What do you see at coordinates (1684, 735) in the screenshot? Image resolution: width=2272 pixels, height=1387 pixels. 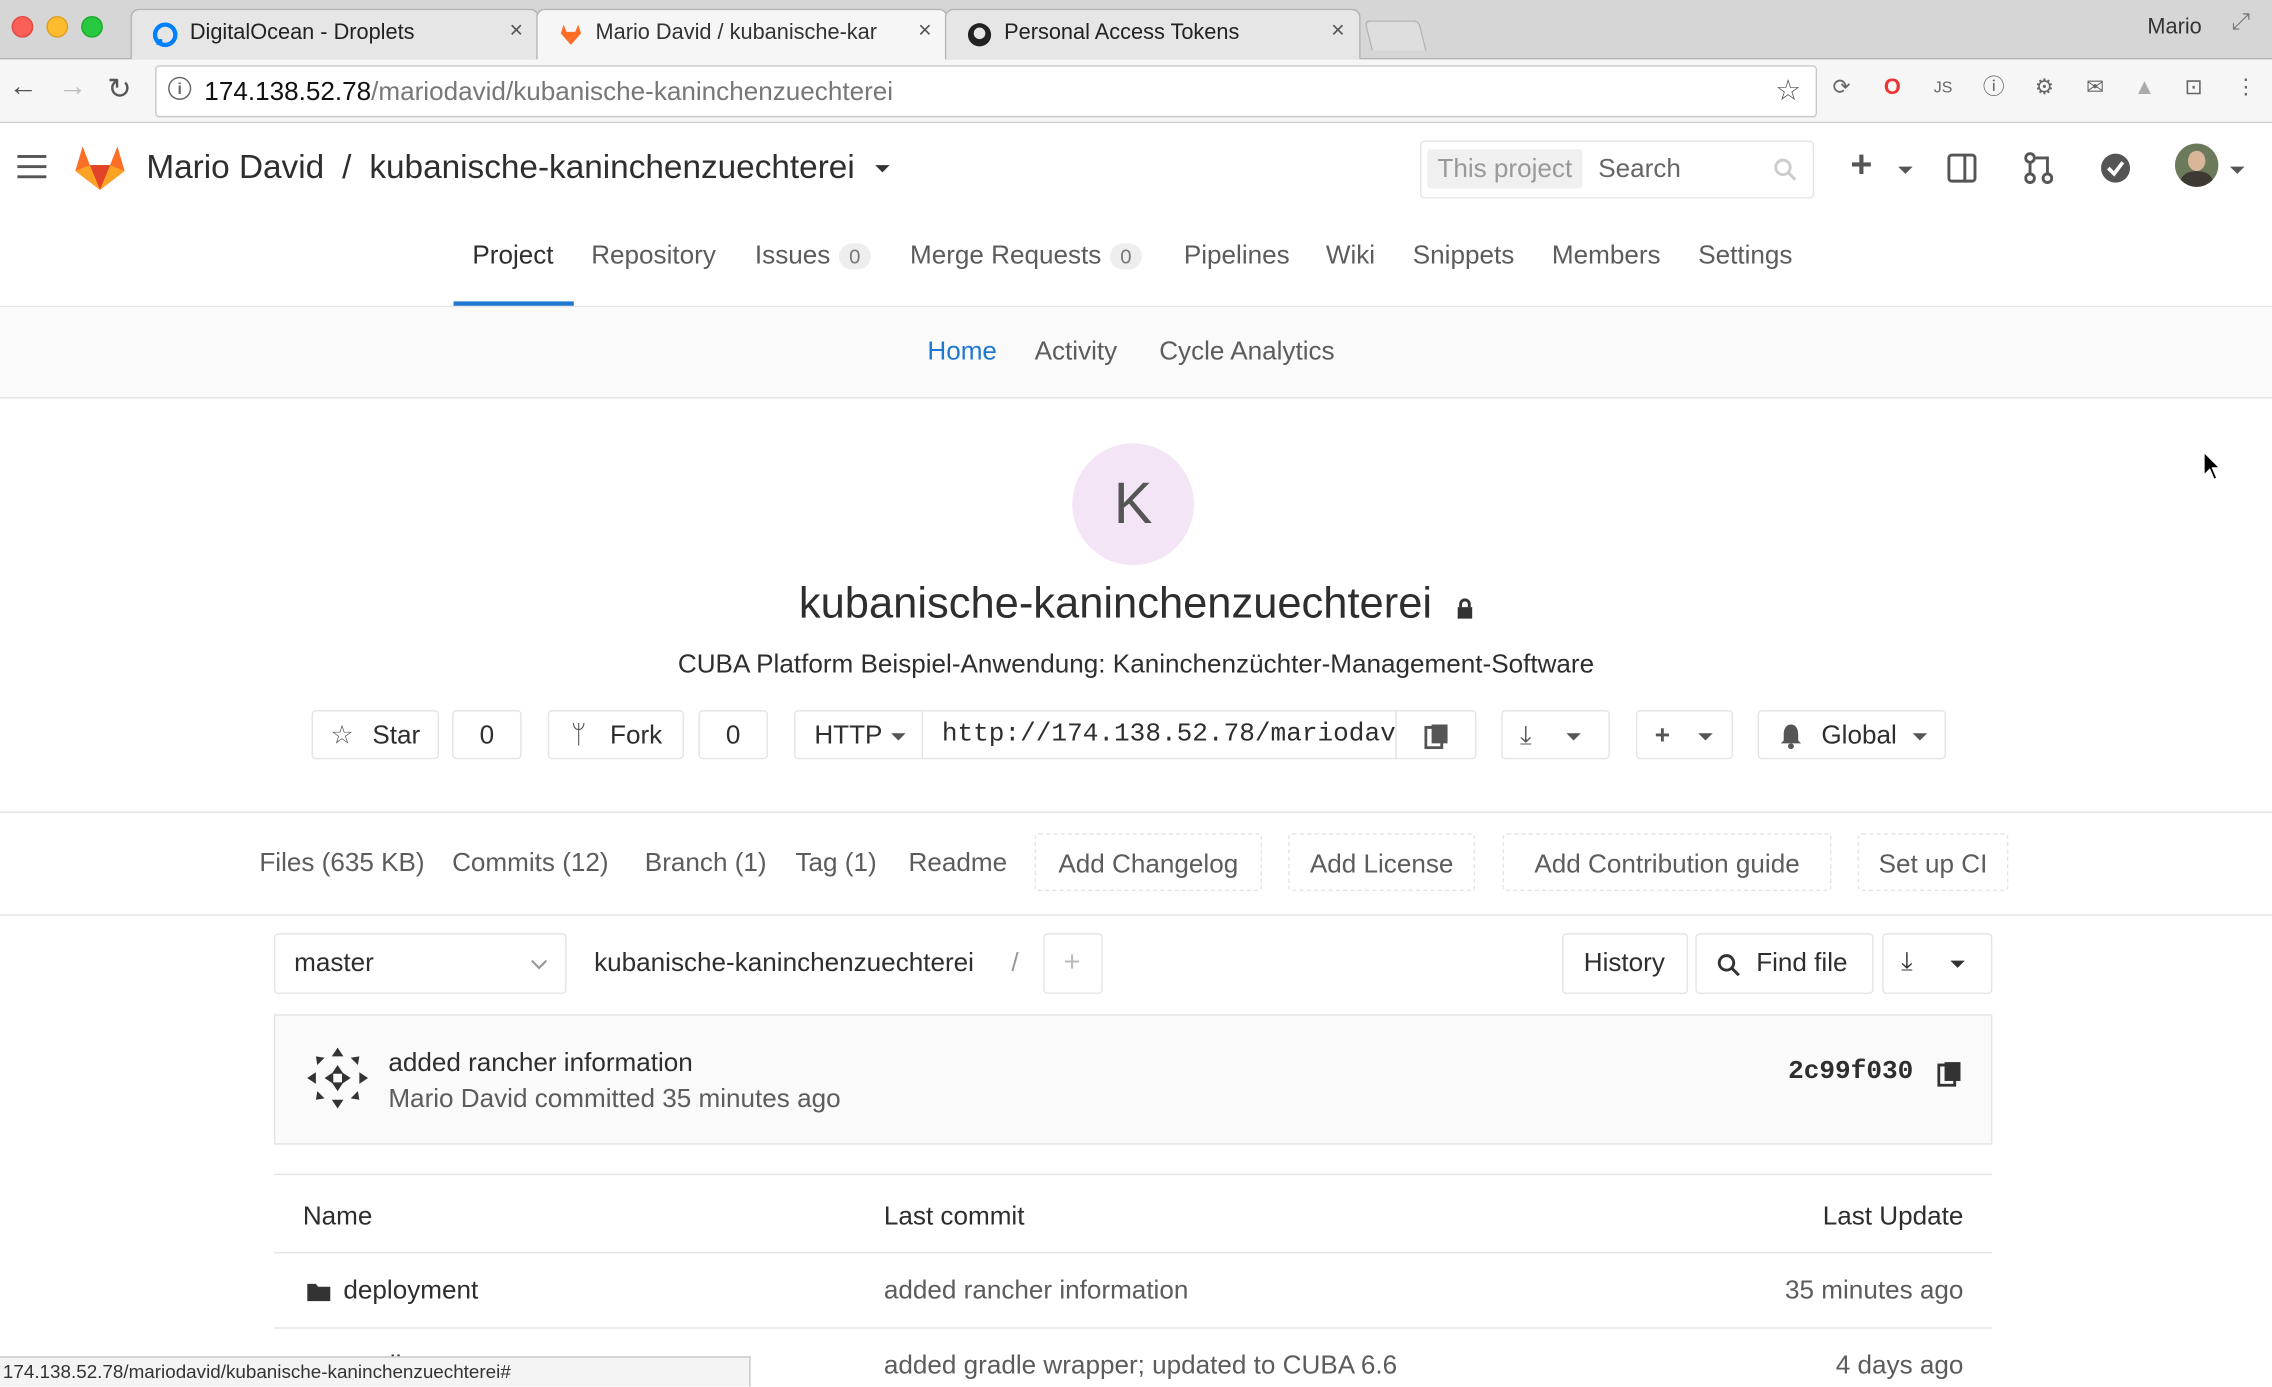 I see `add-dropdown: +` at bounding box center [1684, 735].